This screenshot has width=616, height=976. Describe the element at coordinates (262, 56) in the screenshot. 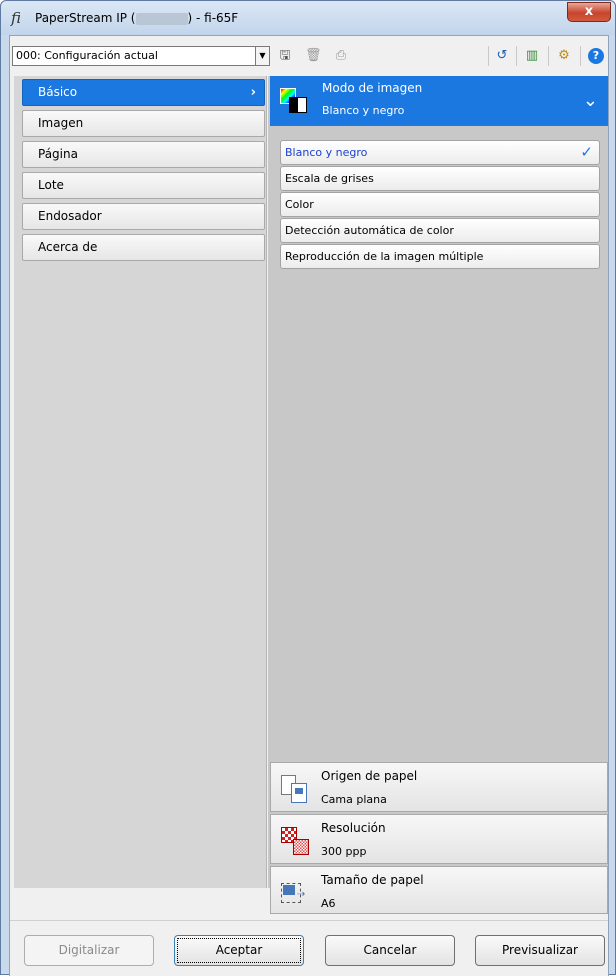

I see `chevron-down-icon: ▼` at that location.